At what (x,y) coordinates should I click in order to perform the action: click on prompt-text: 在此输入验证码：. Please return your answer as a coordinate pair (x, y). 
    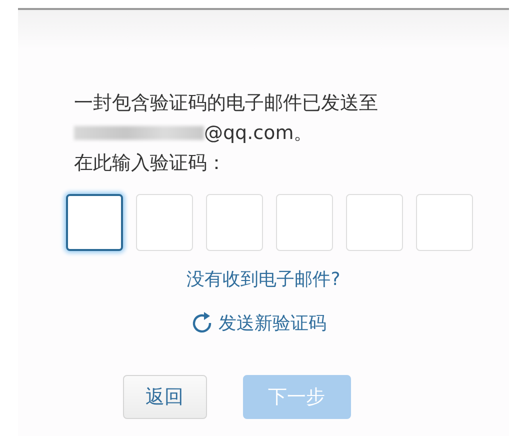
    Looking at the image, I should click on (150, 163).